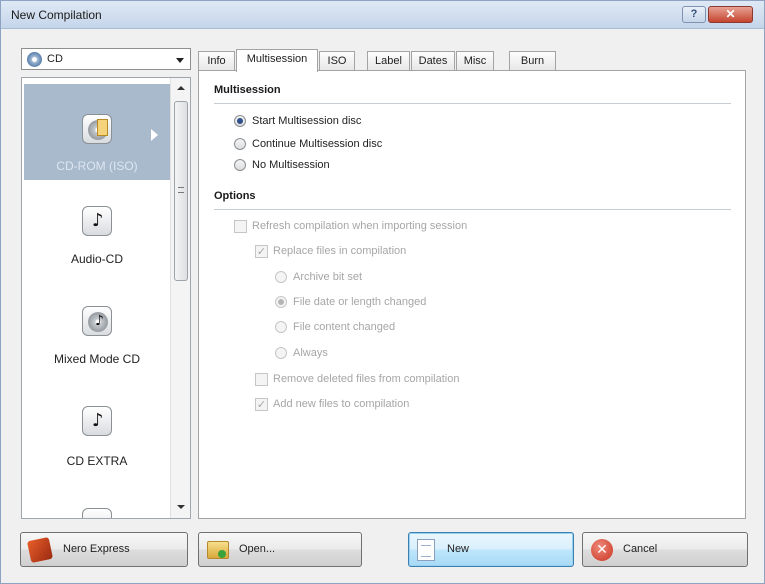  I want to click on title-bar: New Compilation ? ✕, so click(382, 15).